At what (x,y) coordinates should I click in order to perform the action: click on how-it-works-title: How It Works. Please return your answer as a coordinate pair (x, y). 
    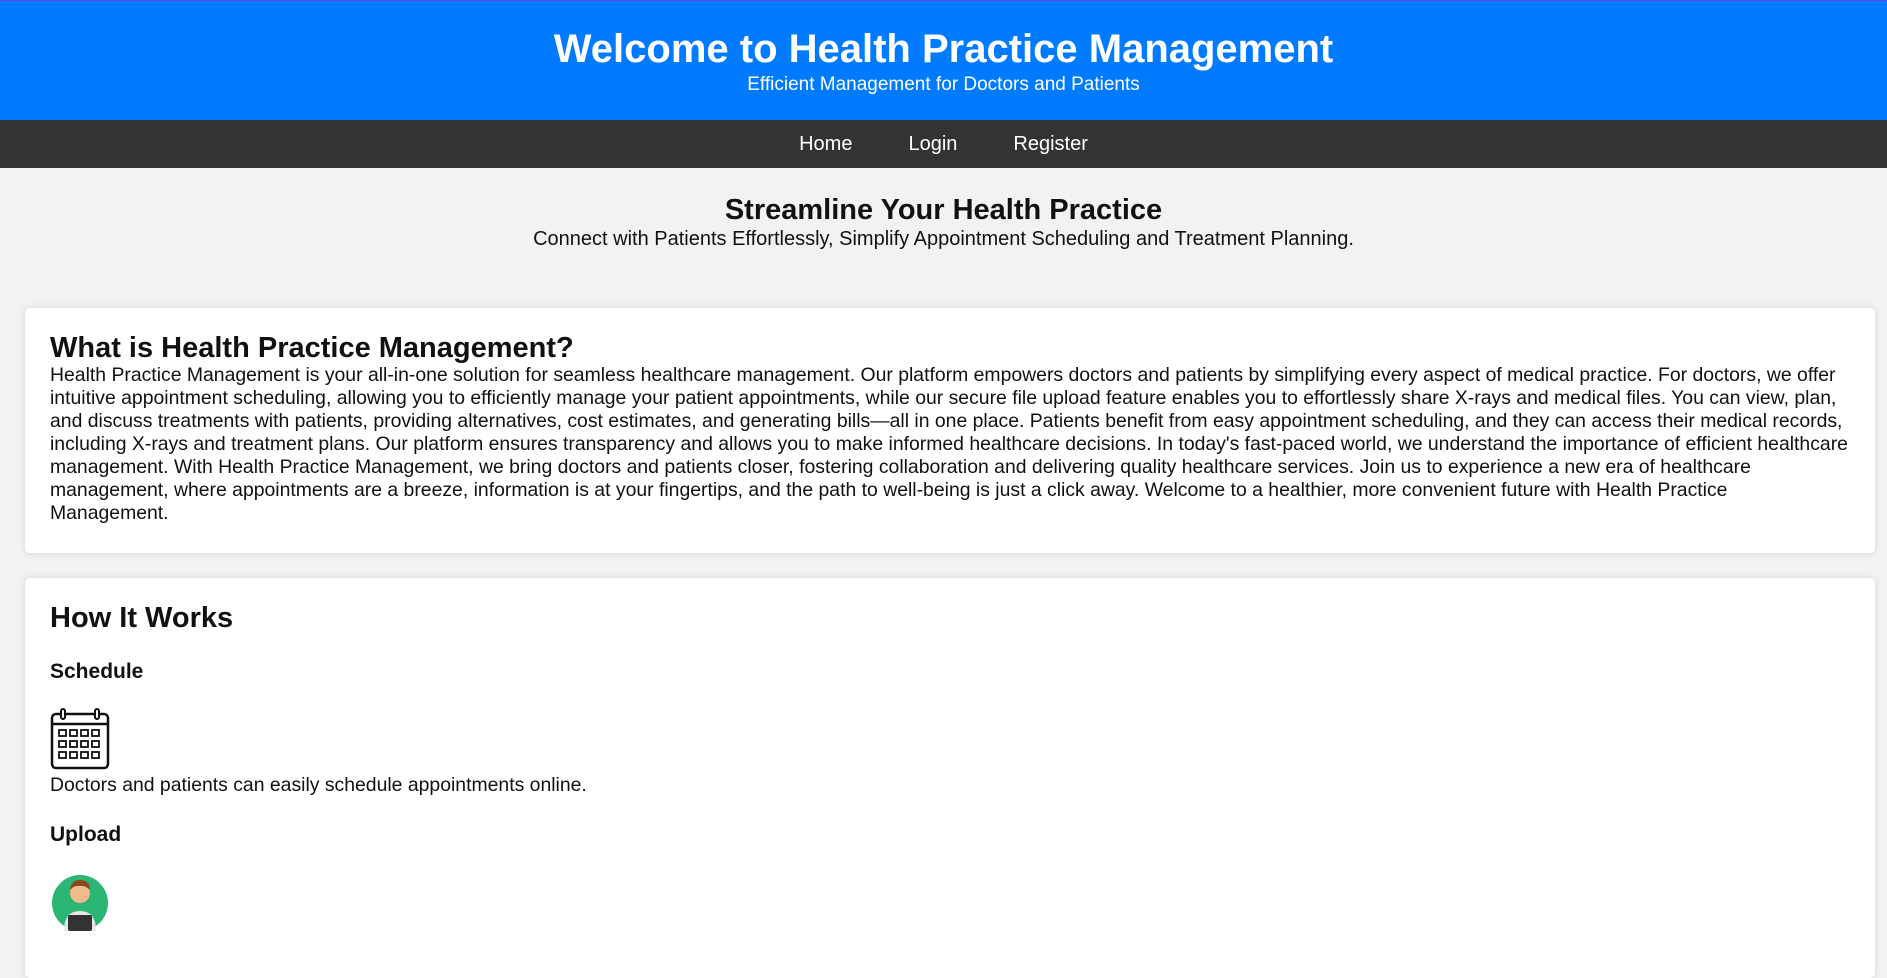
    Looking at the image, I should click on (142, 618).